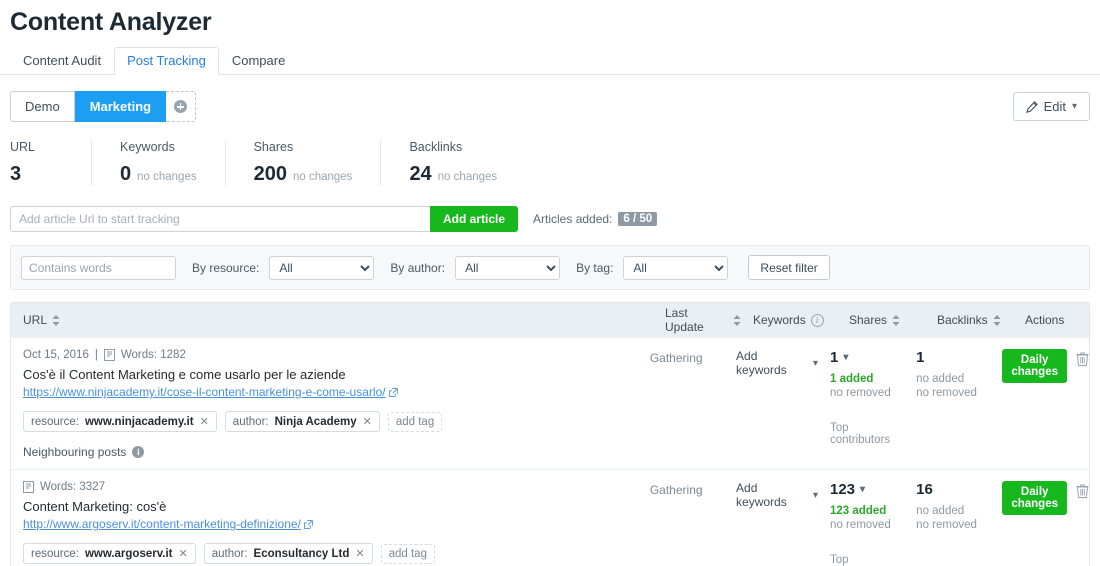 This screenshot has height=566, width=1100. I want to click on column-label: Last Update, so click(684, 320).